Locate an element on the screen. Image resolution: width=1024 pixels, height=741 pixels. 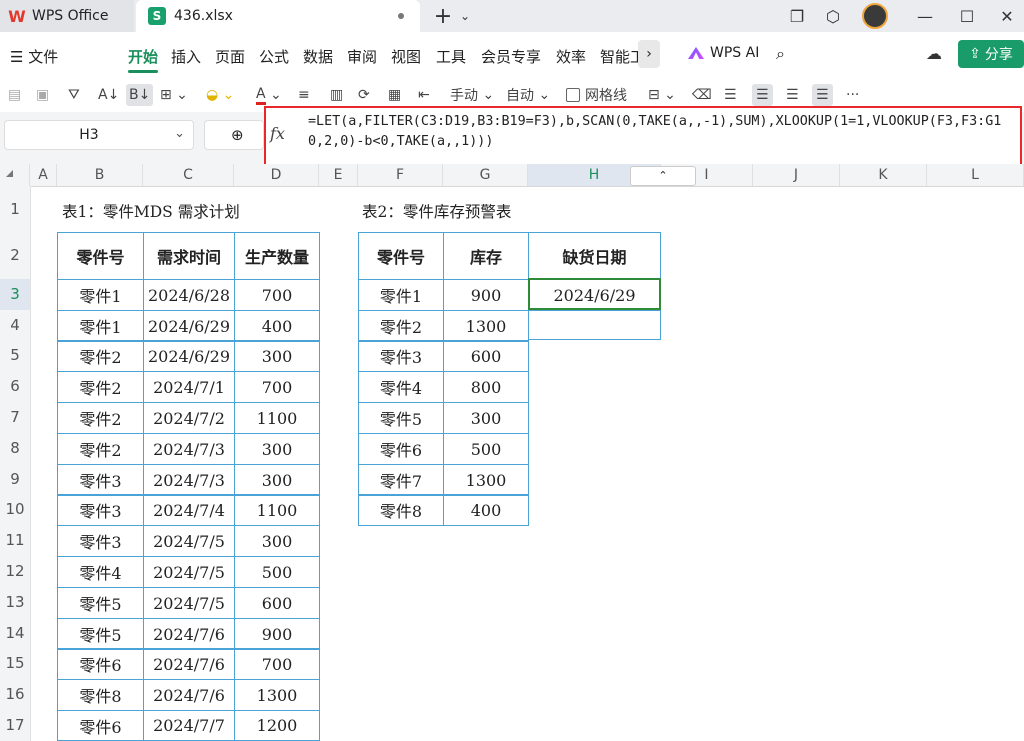
menu-member: 会员专享 is located at coordinates (511, 56).